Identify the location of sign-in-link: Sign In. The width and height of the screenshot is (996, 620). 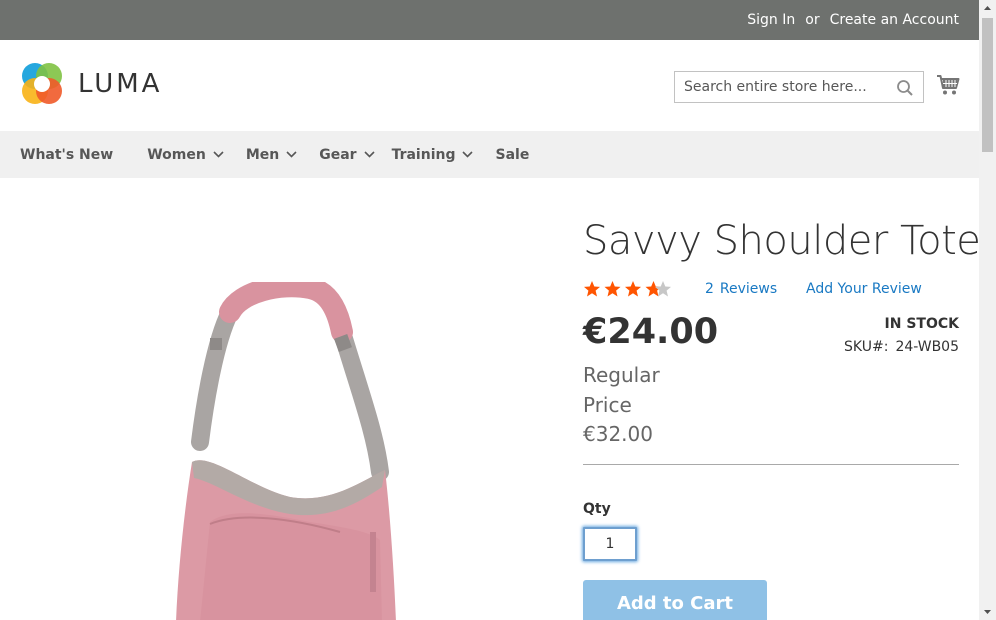
(771, 20).